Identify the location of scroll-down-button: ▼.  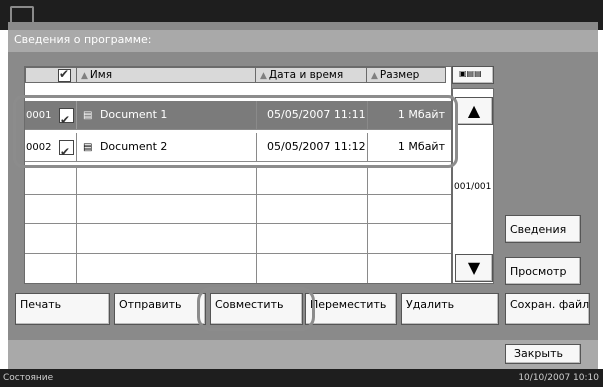
(474, 268).